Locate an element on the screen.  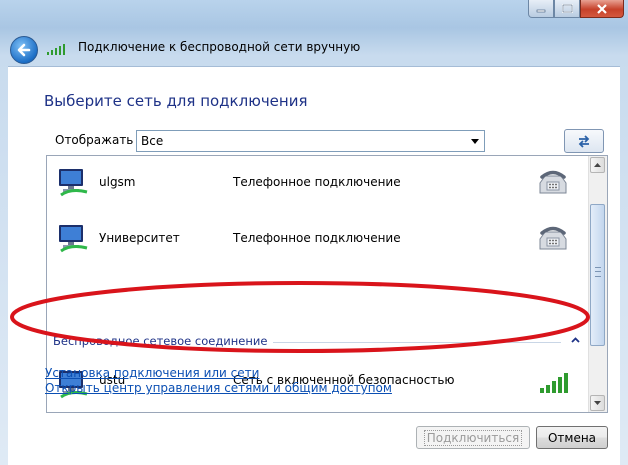
cancel-button: Отмена is located at coordinates (572, 437).